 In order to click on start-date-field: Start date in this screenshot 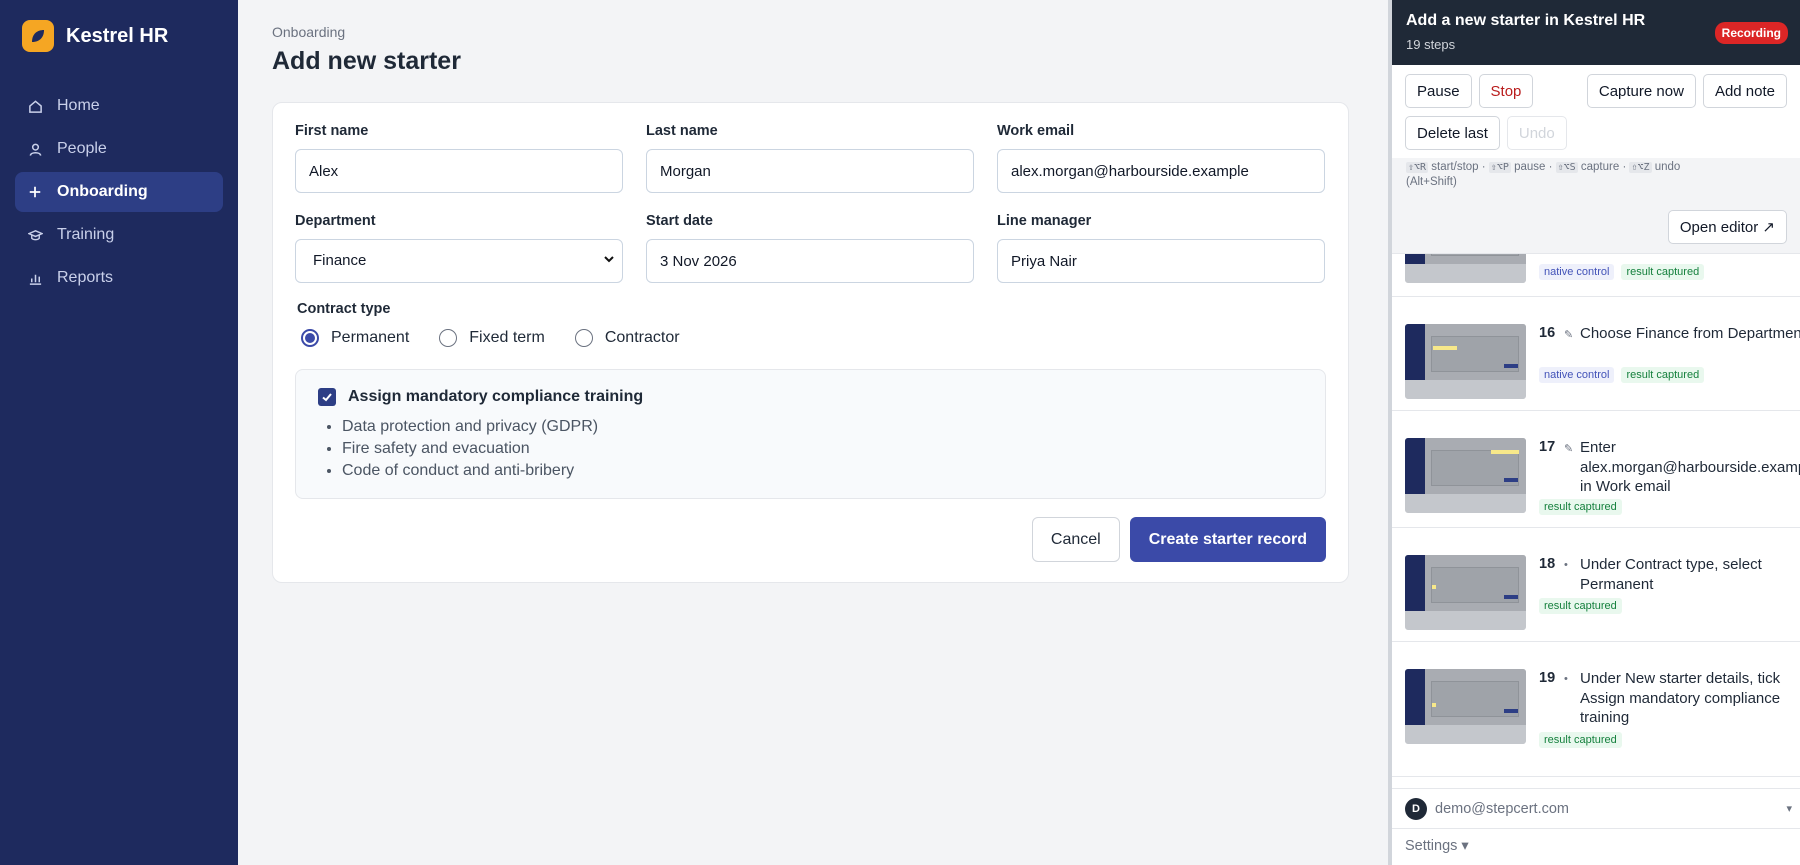, I will do `click(810, 248)`.